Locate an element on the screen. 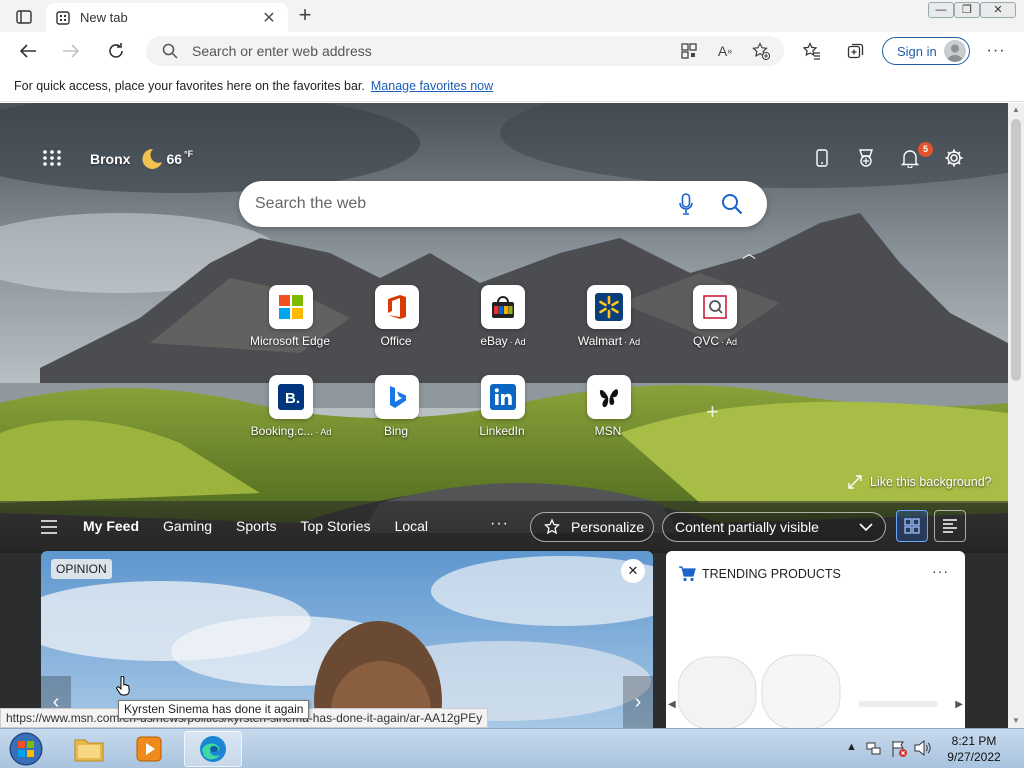 This screenshot has height=768, width=1024. scrollbar-thumb is located at coordinates (1016, 250).